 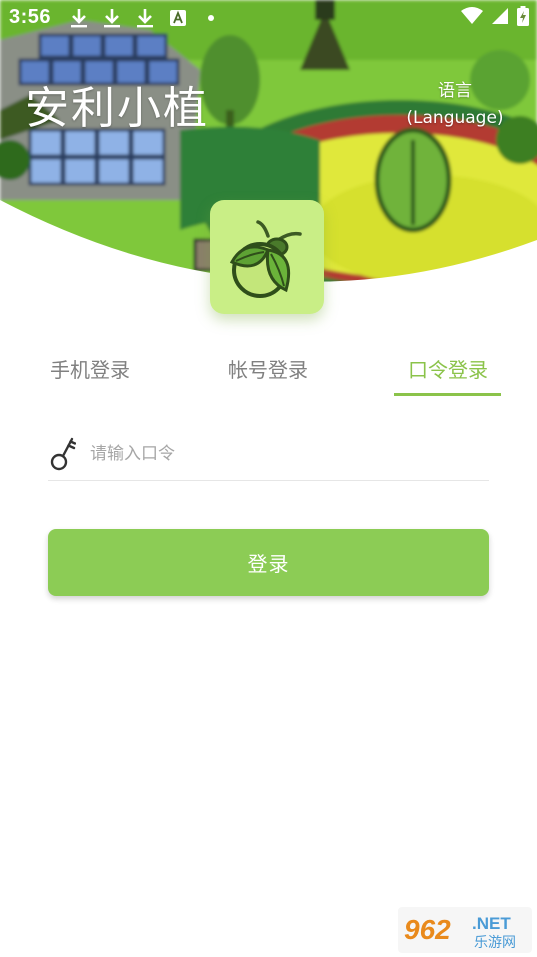 I want to click on notification-icons, so click(x=145, y=18).